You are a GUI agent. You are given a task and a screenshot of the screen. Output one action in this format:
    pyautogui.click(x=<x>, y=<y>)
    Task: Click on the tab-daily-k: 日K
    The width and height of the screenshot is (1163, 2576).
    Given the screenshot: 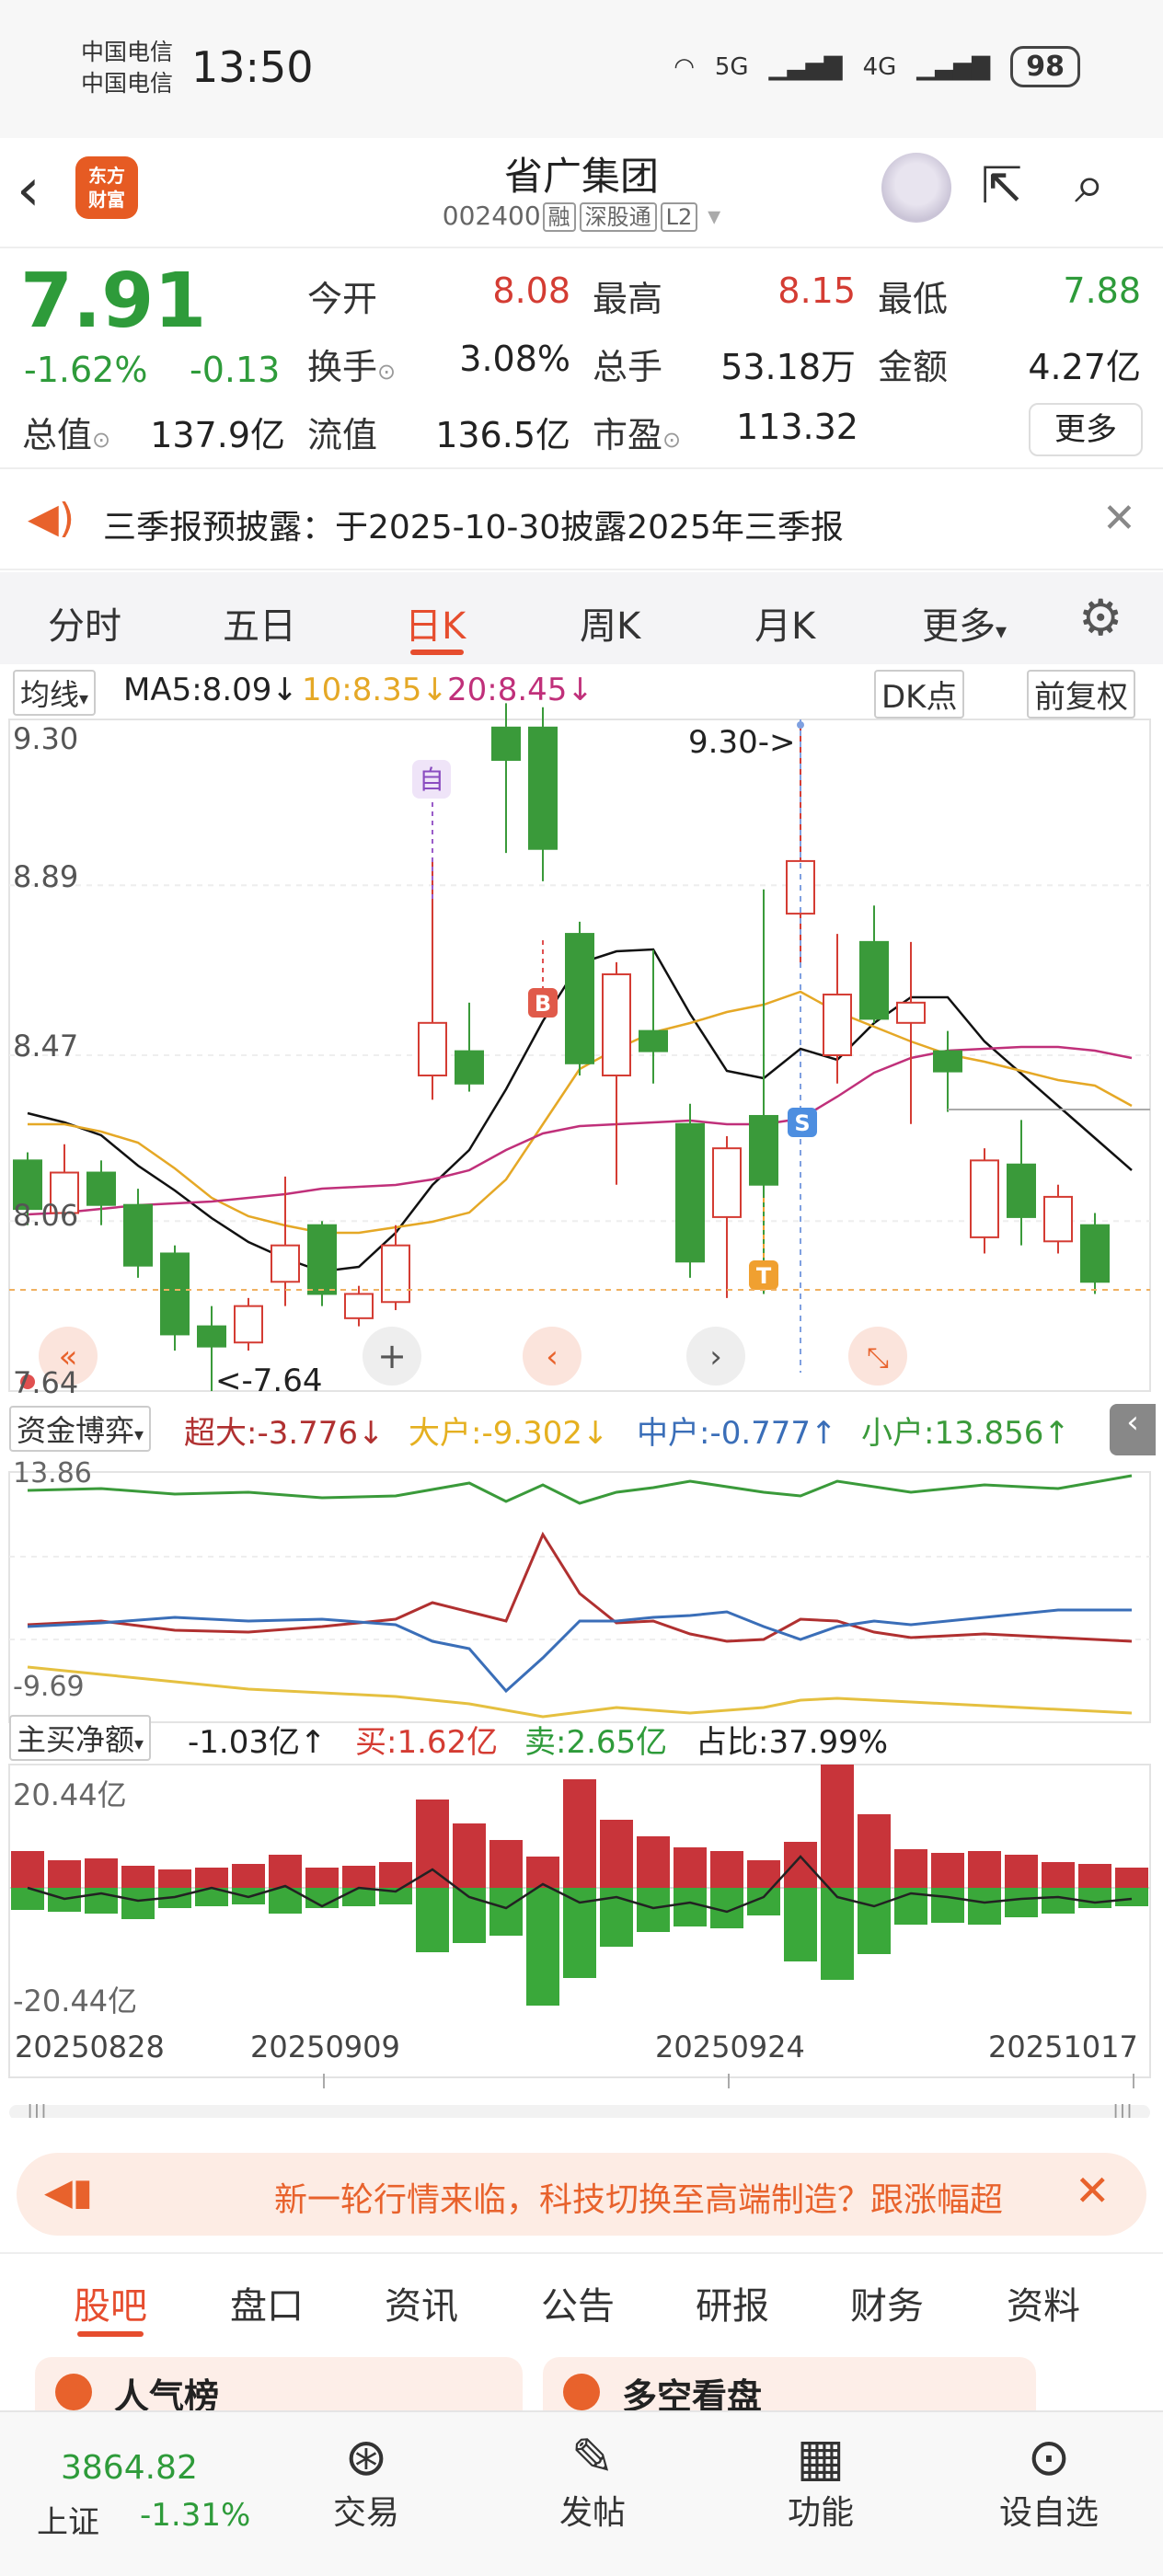 What is the action you would take?
    pyautogui.click(x=436, y=623)
    